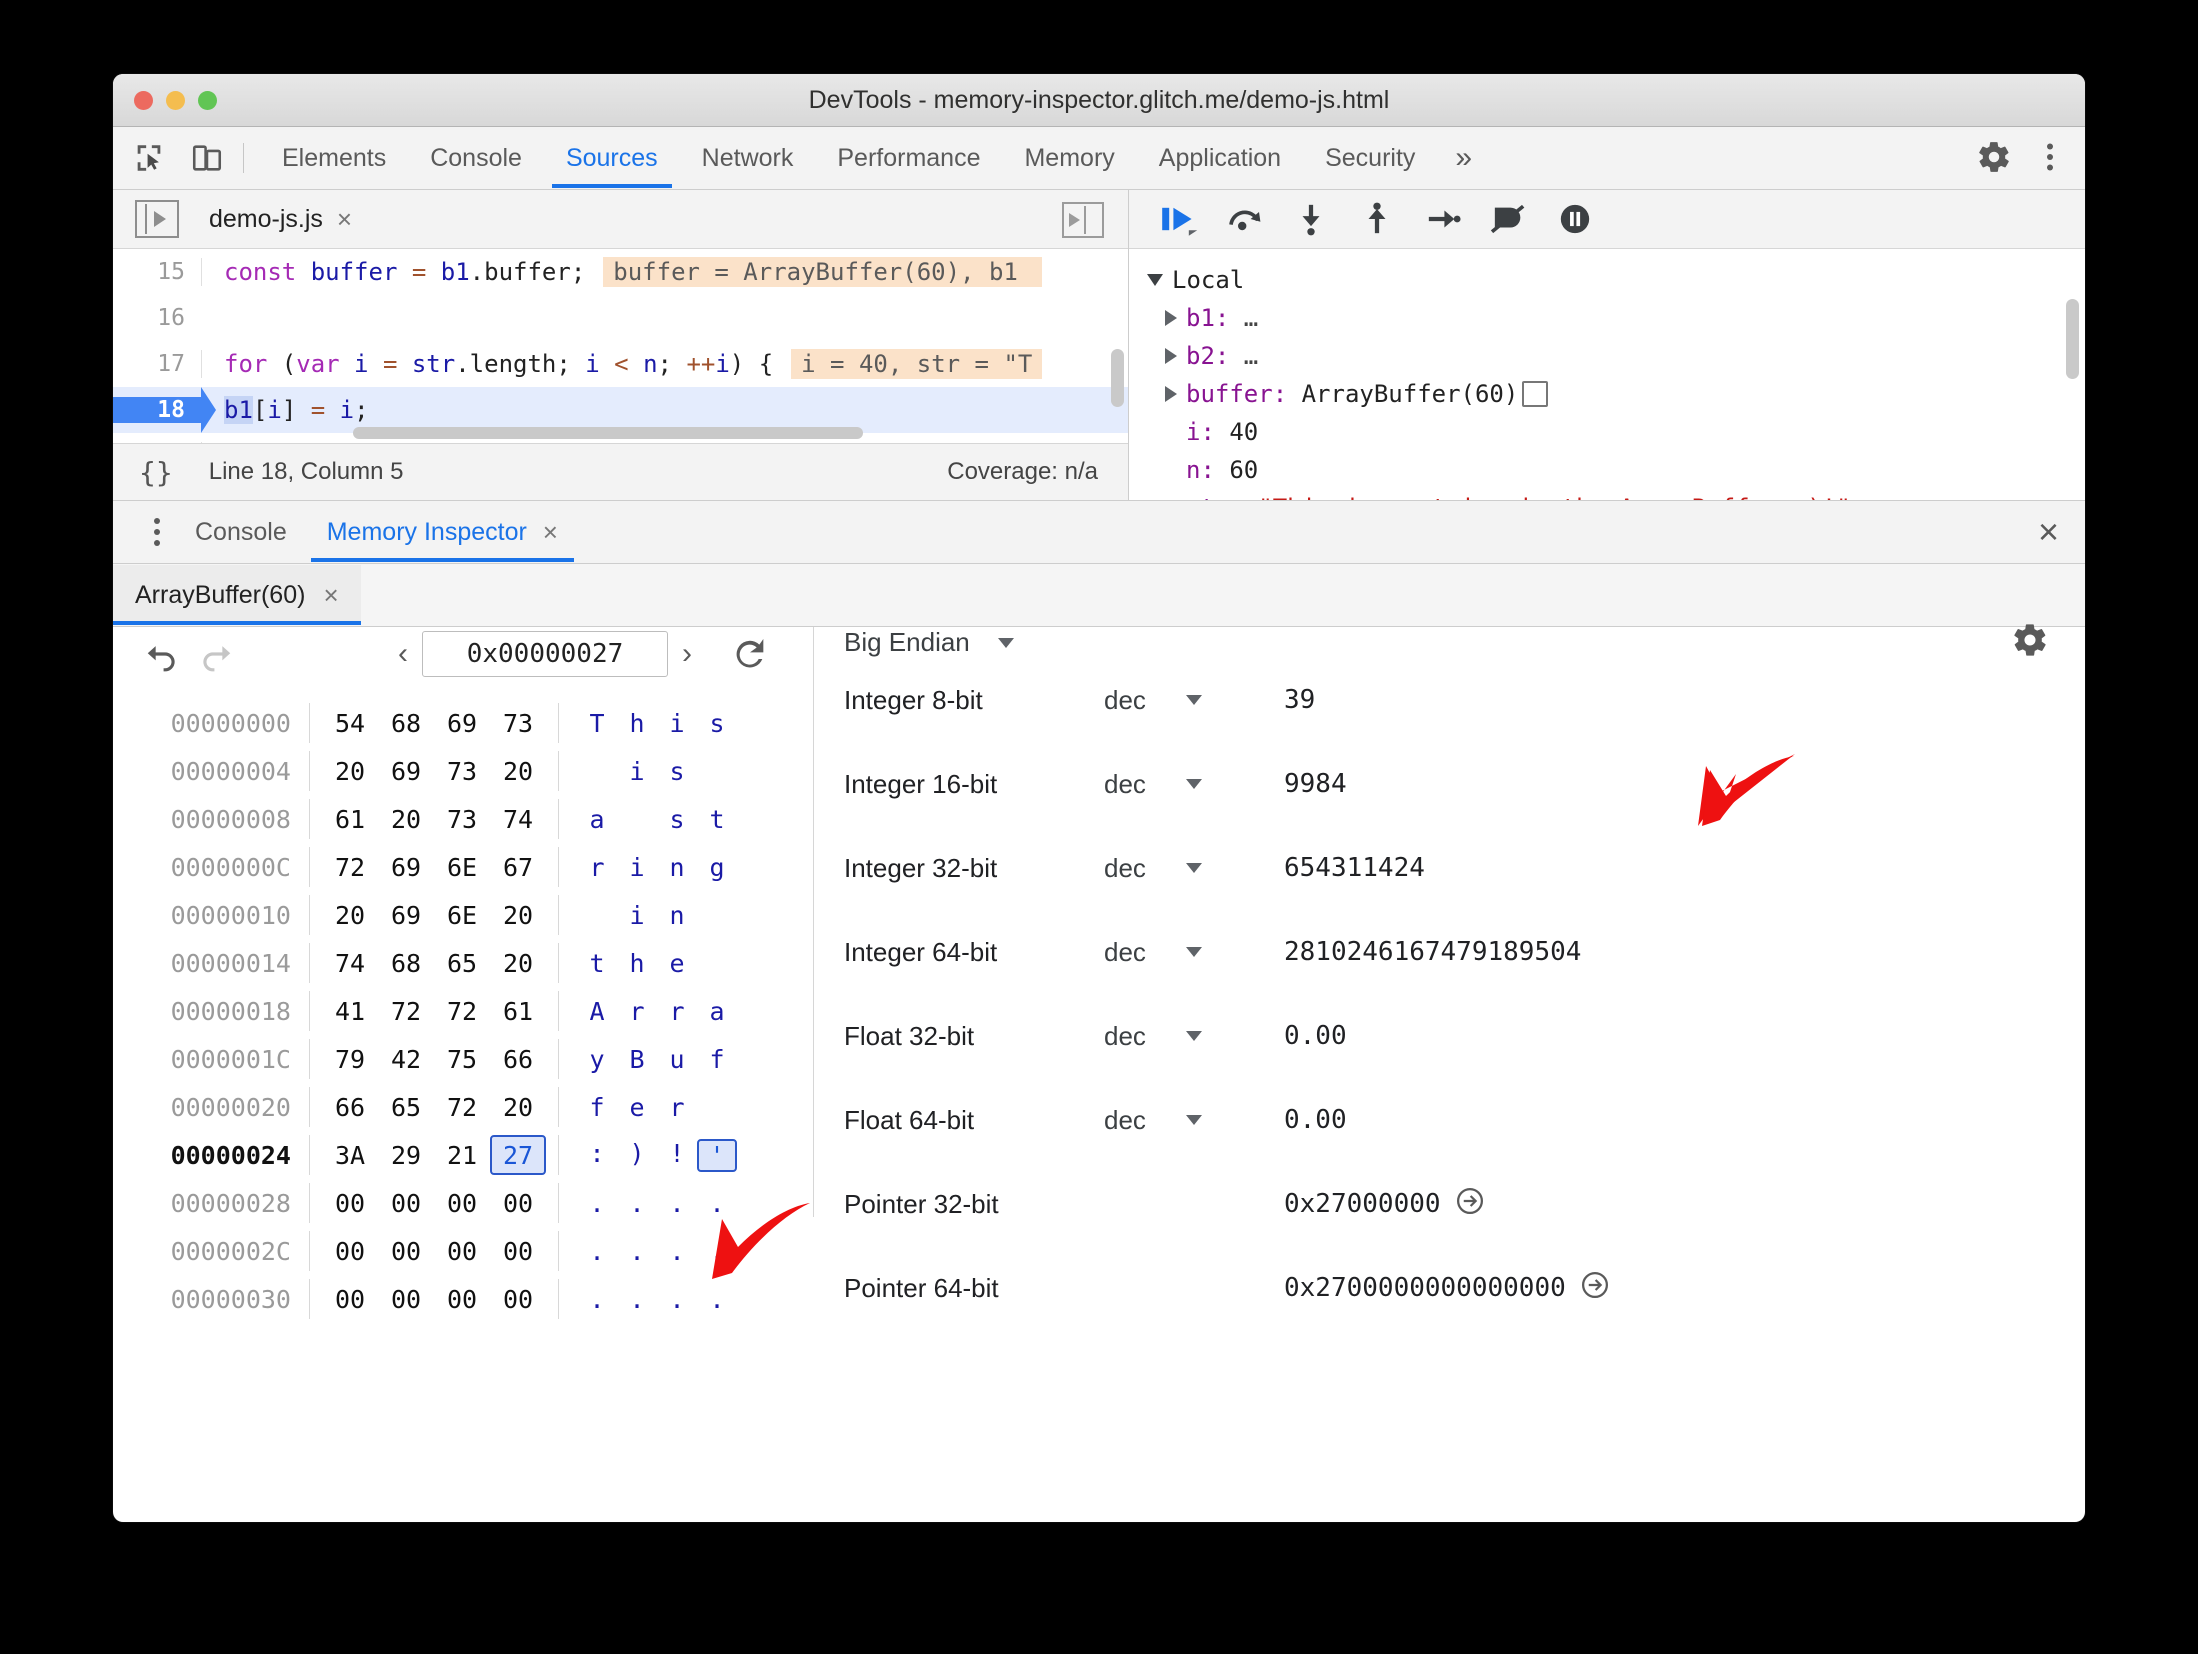  I want to click on editor-tab-demo-js: demo-js.js ×, so click(280, 219).